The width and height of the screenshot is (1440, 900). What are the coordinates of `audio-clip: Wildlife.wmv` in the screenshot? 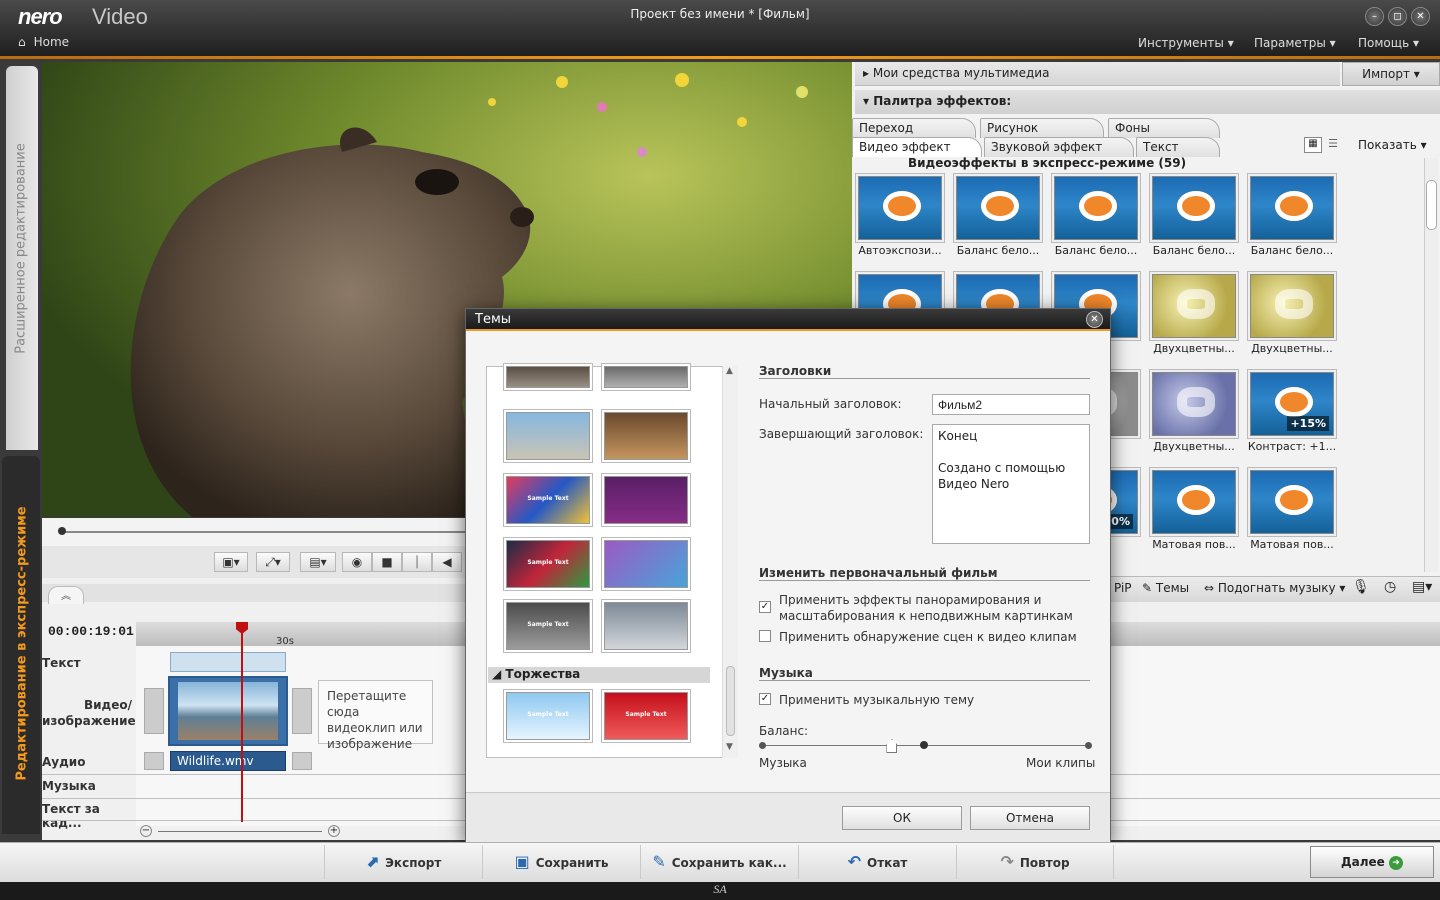 It's located at (228, 761).